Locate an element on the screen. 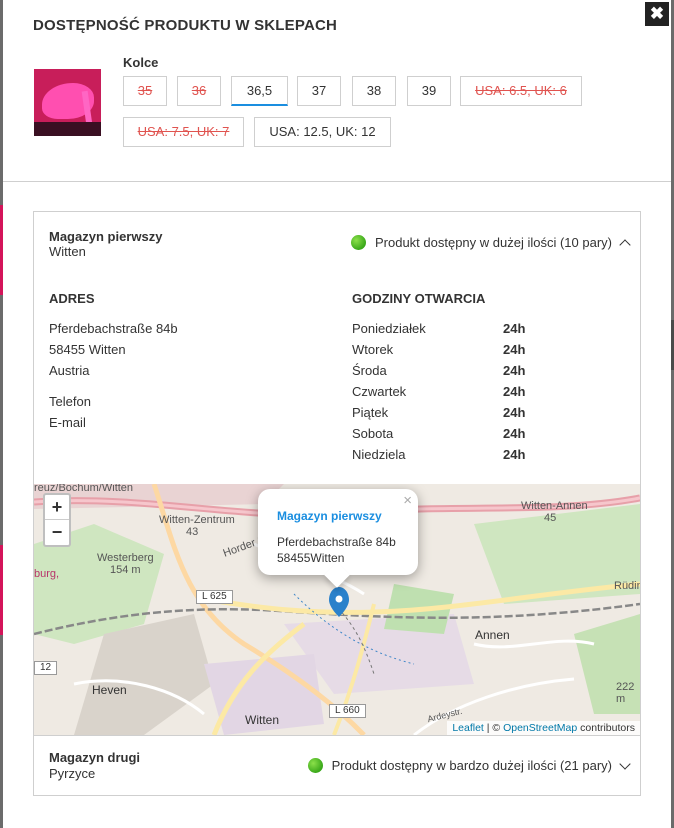 The height and width of the screenshot is (828, 674). store-city: Pyrzyce is located at coordinates (72, 773).